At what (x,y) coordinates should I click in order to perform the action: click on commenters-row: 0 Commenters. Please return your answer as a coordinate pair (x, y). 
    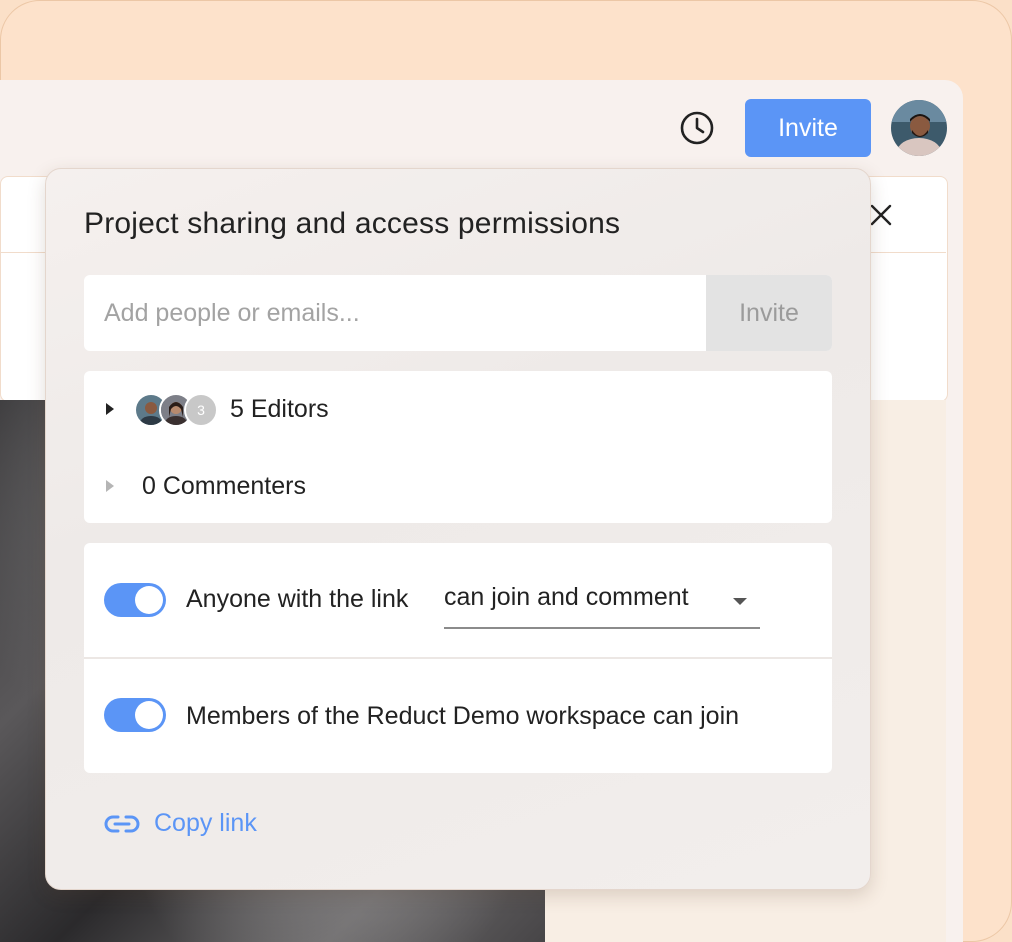
    Looking at the image, I should click on (458, 486).